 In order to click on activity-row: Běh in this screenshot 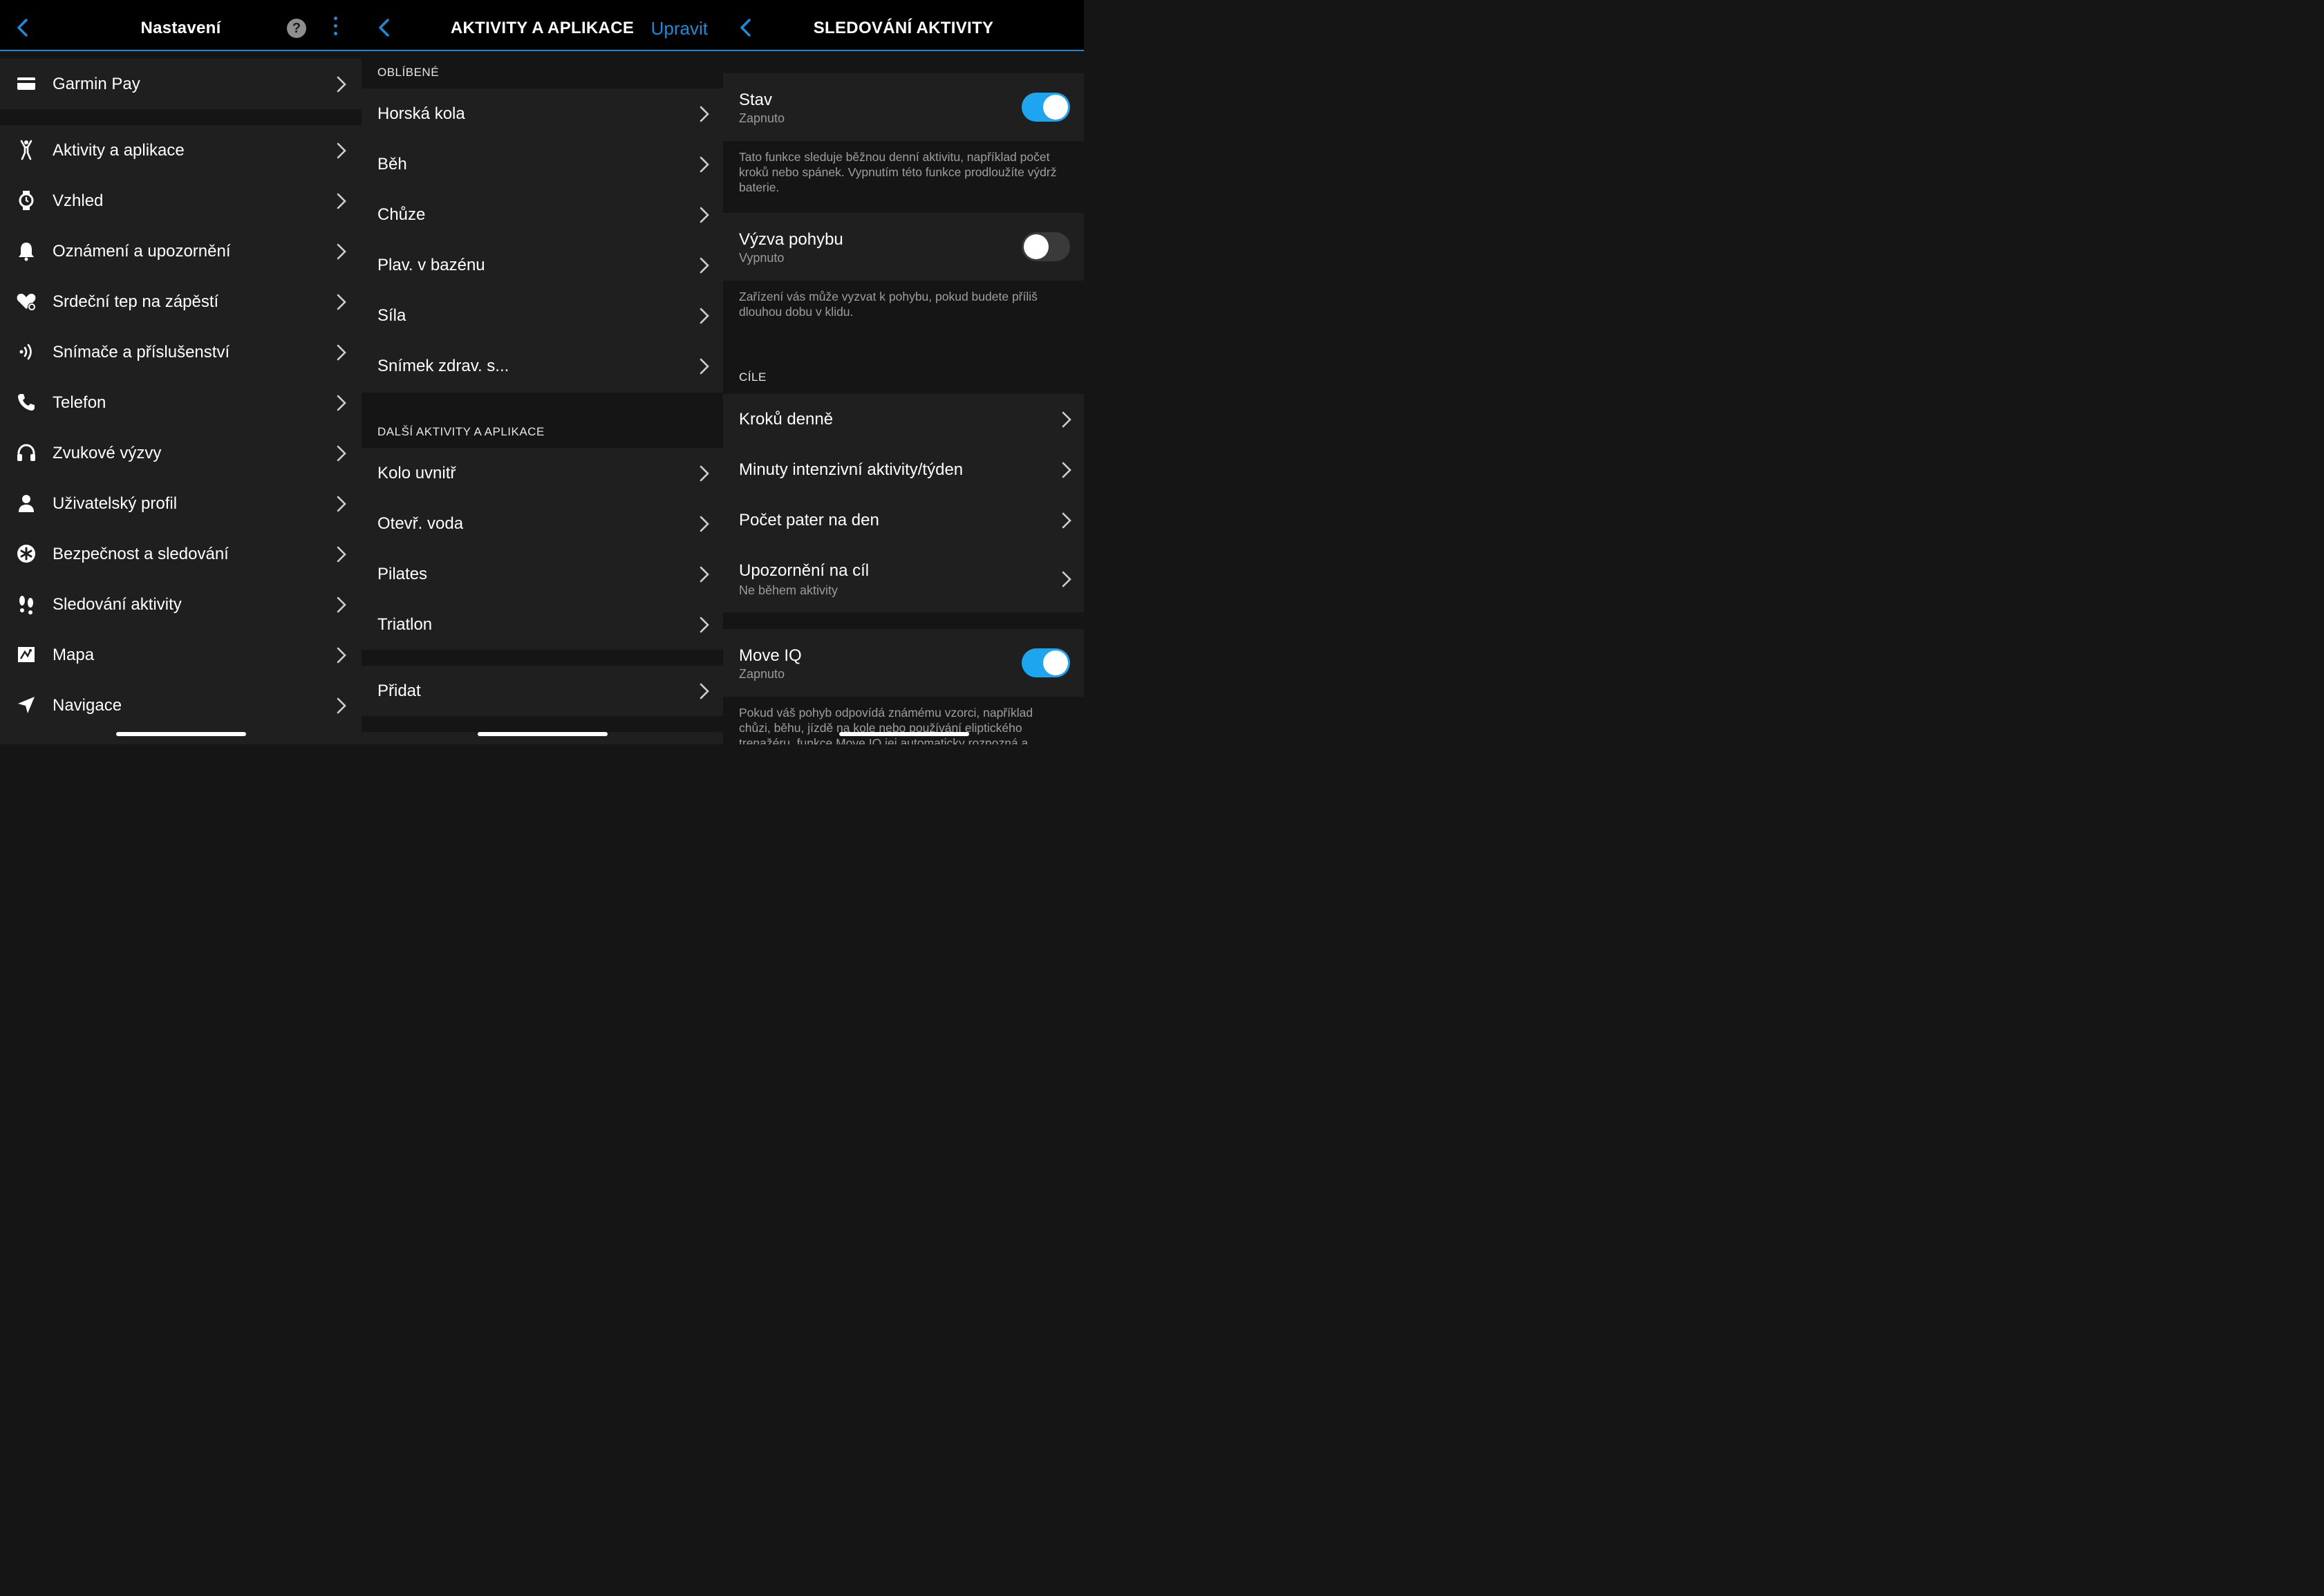, I will do `click(542, 164)`.